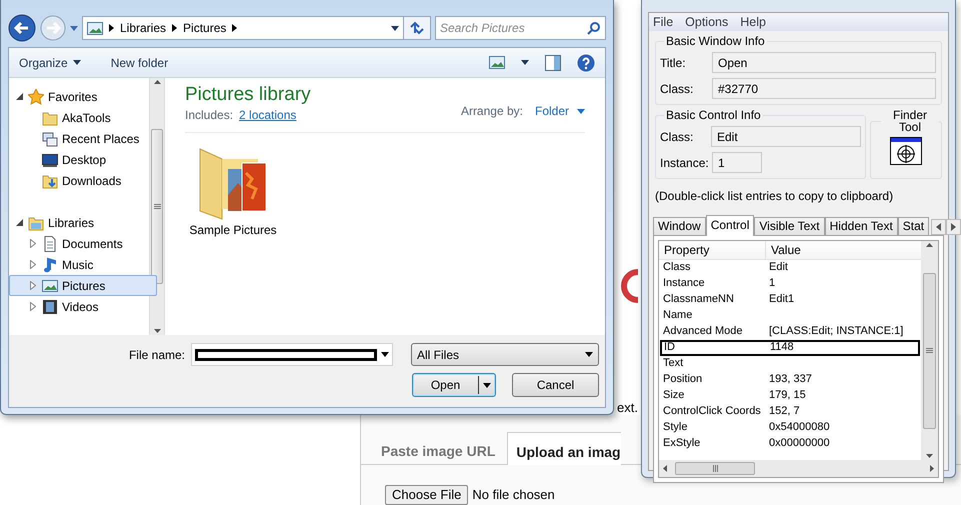 Image resolution: width=961 pixels, height=505 pixels. Describe the element at coordinates (790, 396) in the screenshot. I see `list-row: Size 179, 15` at that location.